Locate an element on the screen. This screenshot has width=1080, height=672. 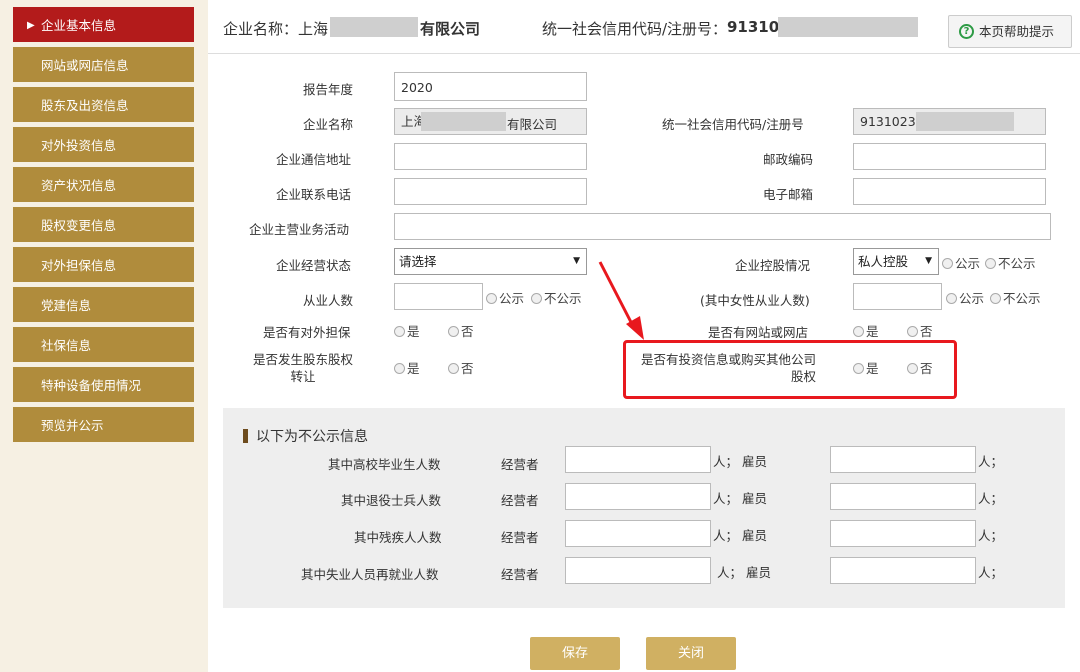
address-input is located at coordinates (490, 156).